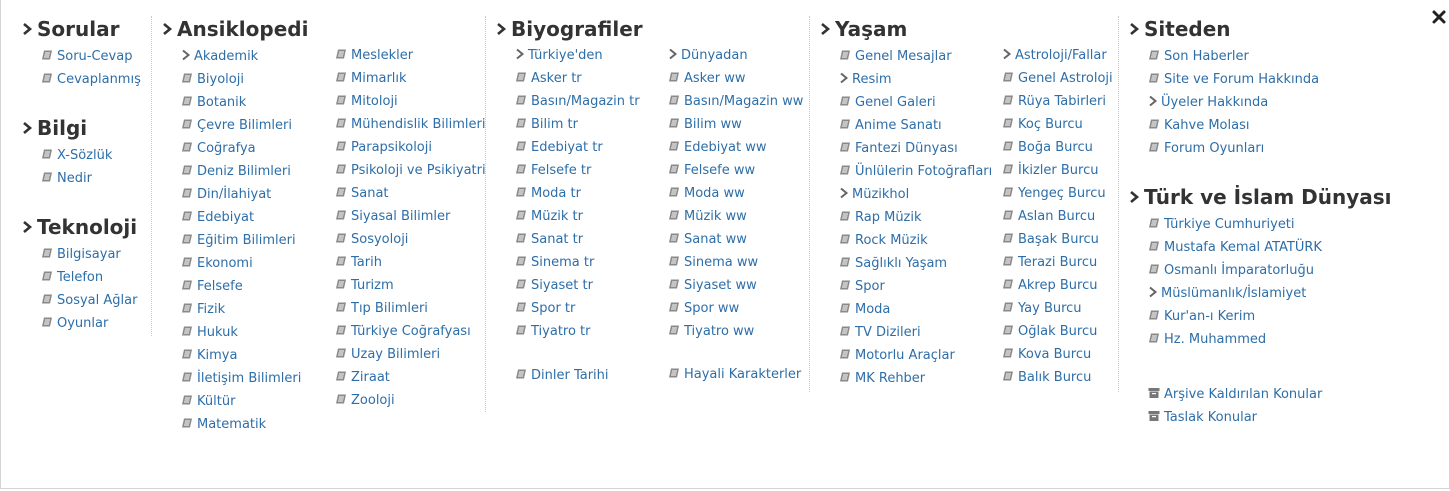 This screenshot has height=491, width=1450. I want to click on menu-item: Arşive Kaldırılan Konular, so click(1235, 395).